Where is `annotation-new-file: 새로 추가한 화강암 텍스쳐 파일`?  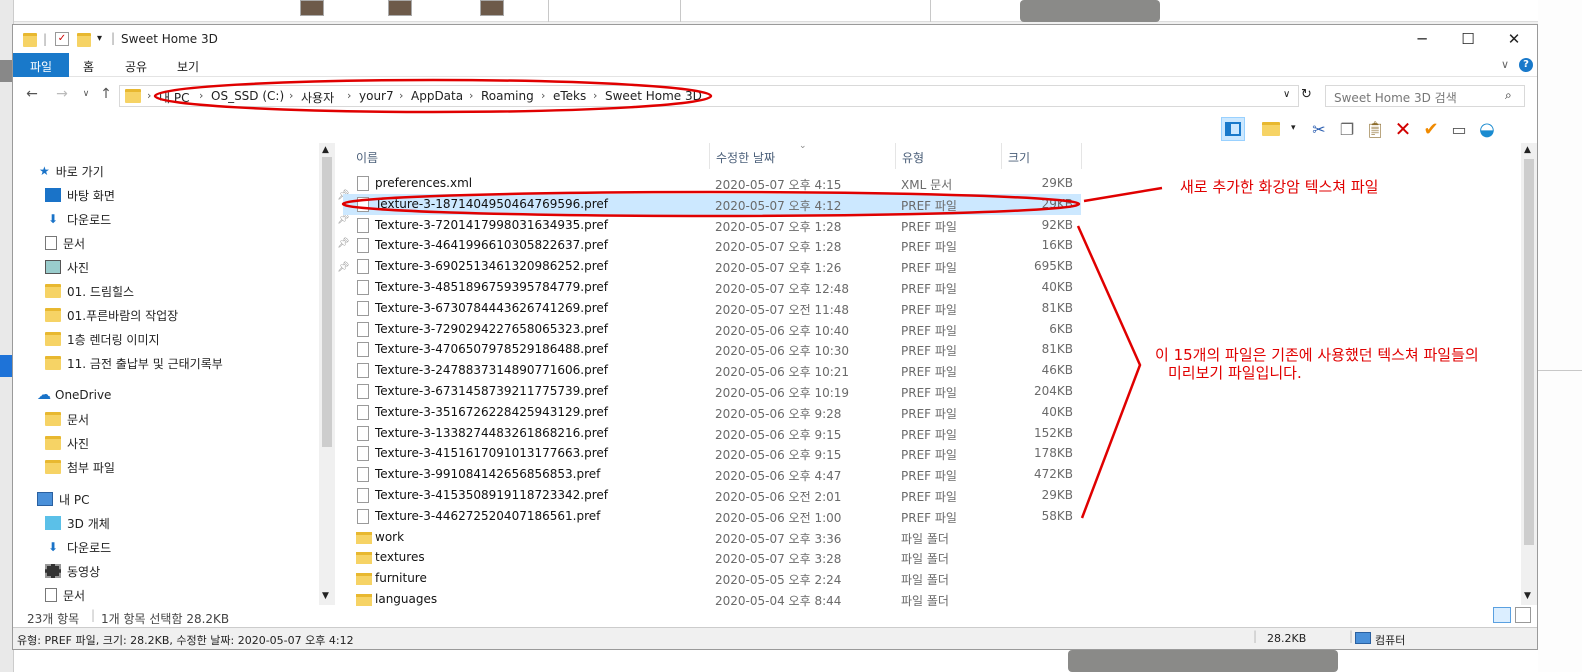 annotation-new-file: 새로 추가한 화강암 텍스쳐 파일 is located at coordinates (1279, 187).